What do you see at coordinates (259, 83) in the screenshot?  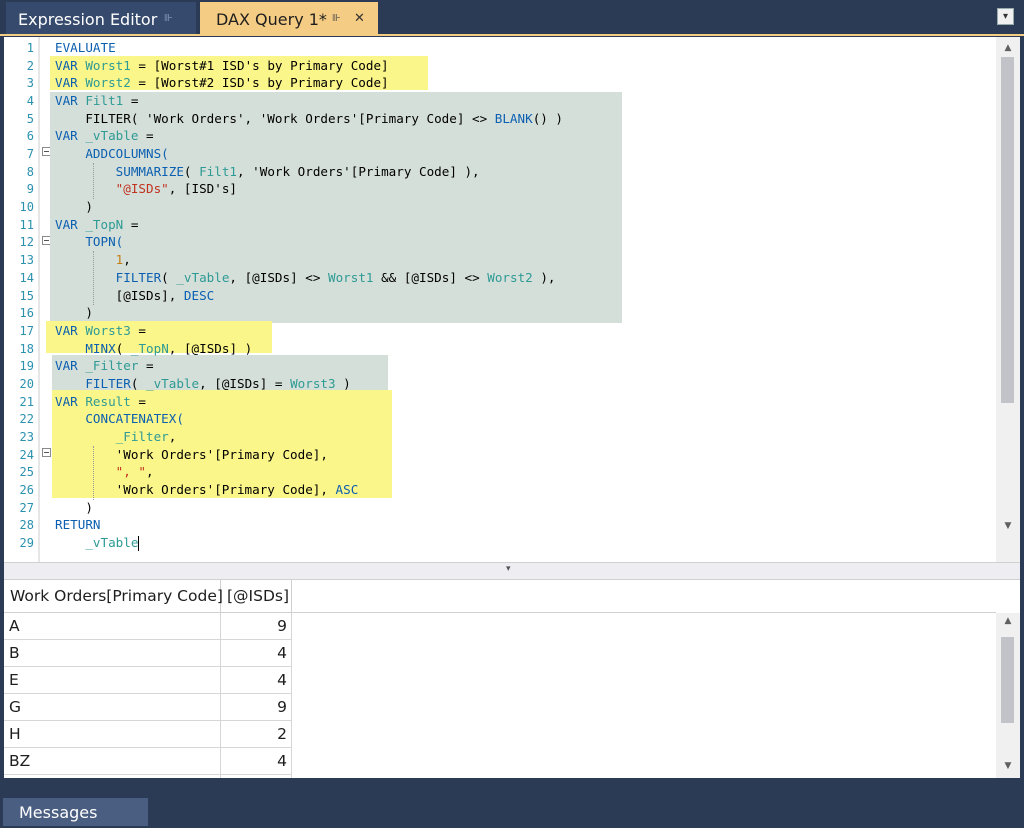 I see `code-token: = [Worst#2 ISD's by Primary Code]` at bounding box center [259, 83].